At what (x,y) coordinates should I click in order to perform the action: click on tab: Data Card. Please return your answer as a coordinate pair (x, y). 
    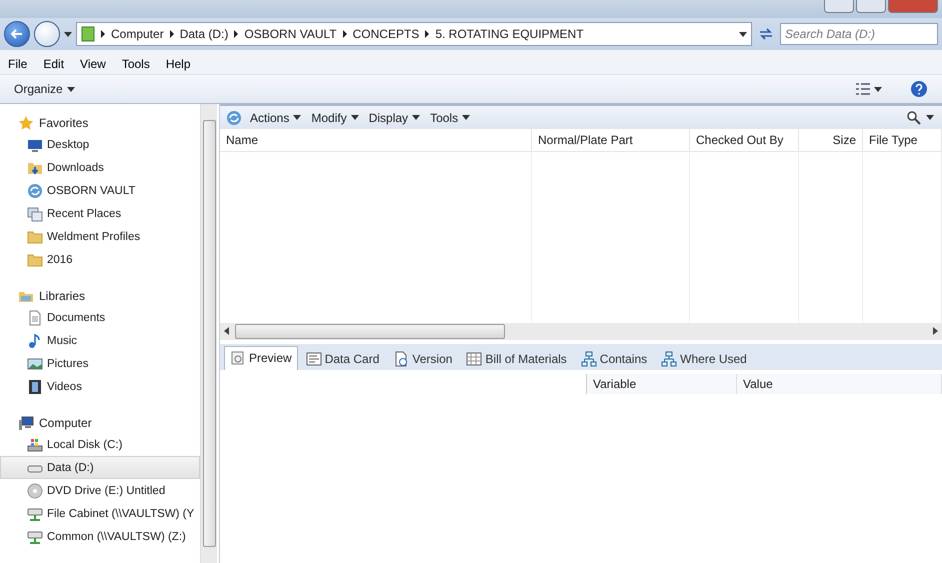
    Looking at the image, I should click on (343, 359).